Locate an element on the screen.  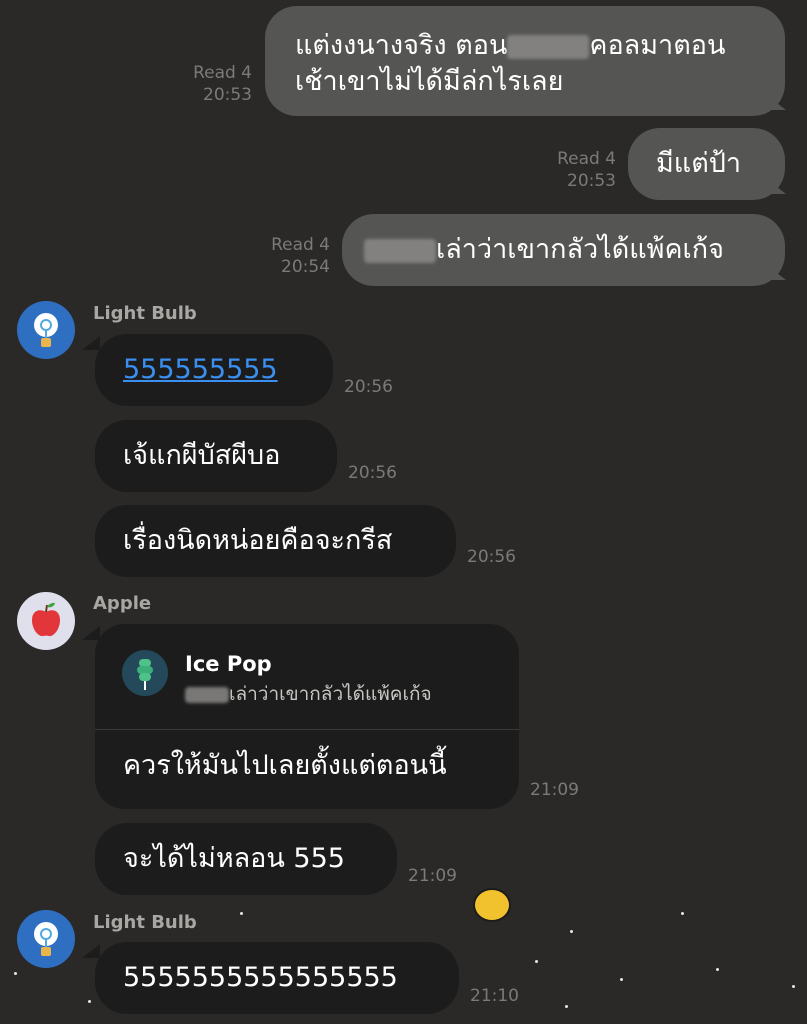
reply-quote-text: เล่าว่าเขากลัวได้แพ้คเก้จ is located at coordinates (330, 694).